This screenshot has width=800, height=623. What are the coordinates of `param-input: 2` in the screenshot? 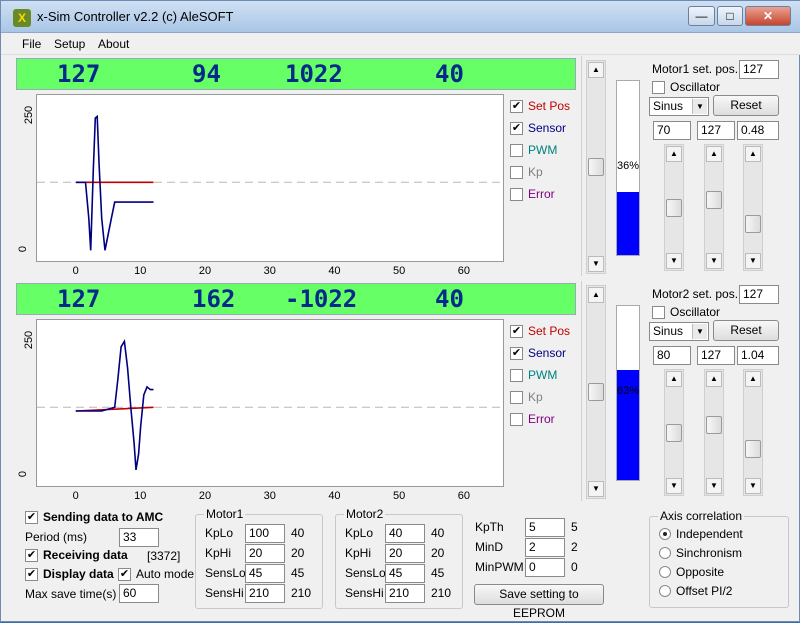 It's located at (545, 547).